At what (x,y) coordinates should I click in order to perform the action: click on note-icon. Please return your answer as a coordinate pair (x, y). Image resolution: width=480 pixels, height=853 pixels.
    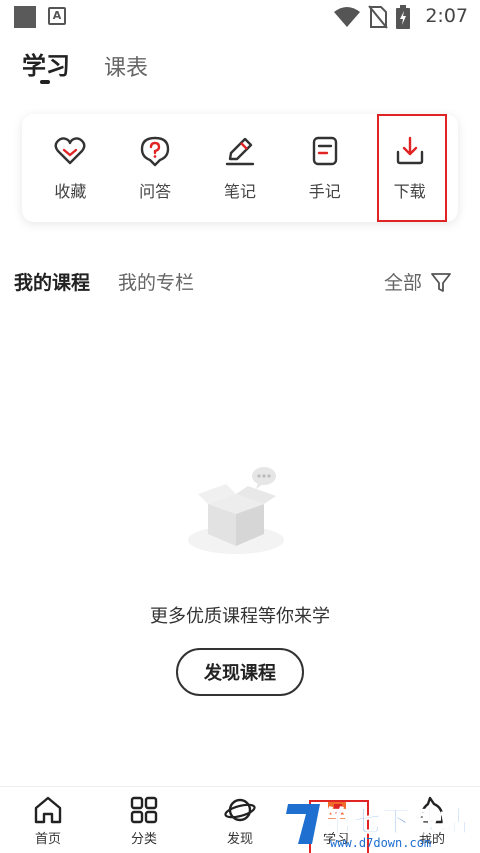
    Looking at the image, I should click on (324, 151).